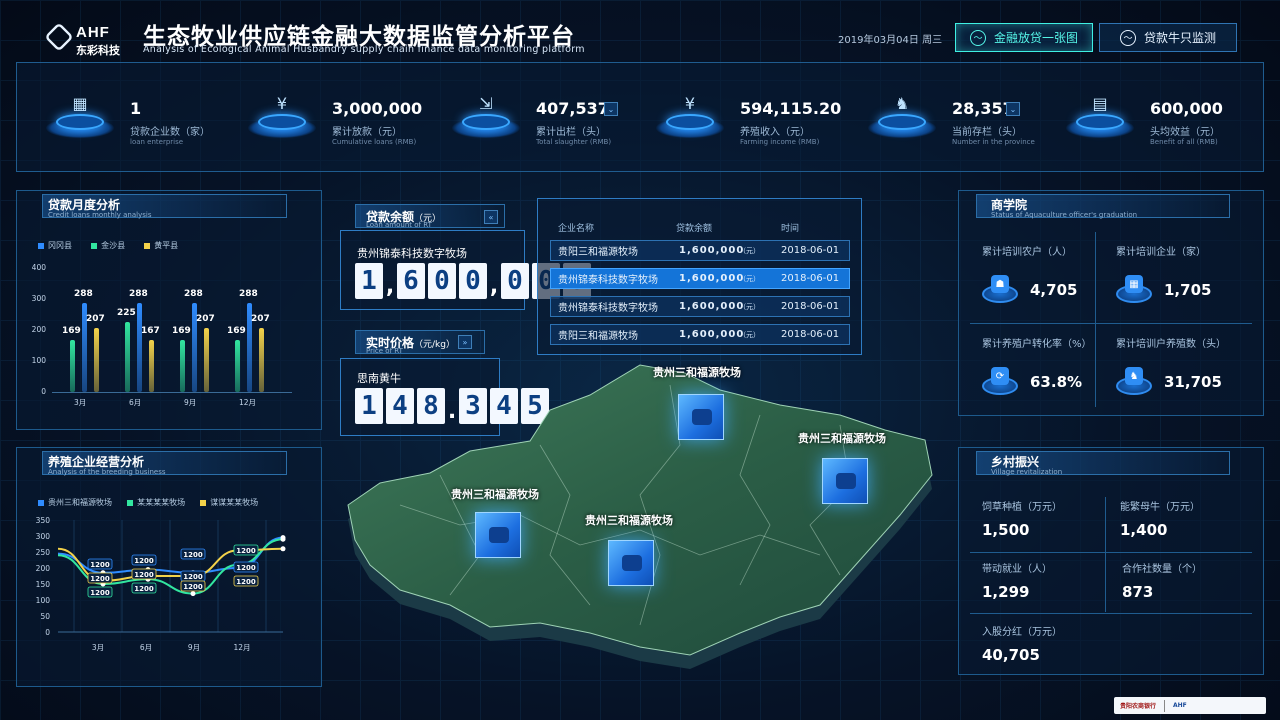 This screenshot has width=1280, height=720. Describe the element at coordinates (690, 117) in the screenshot. I see `stat-disc: ¥` at that location.